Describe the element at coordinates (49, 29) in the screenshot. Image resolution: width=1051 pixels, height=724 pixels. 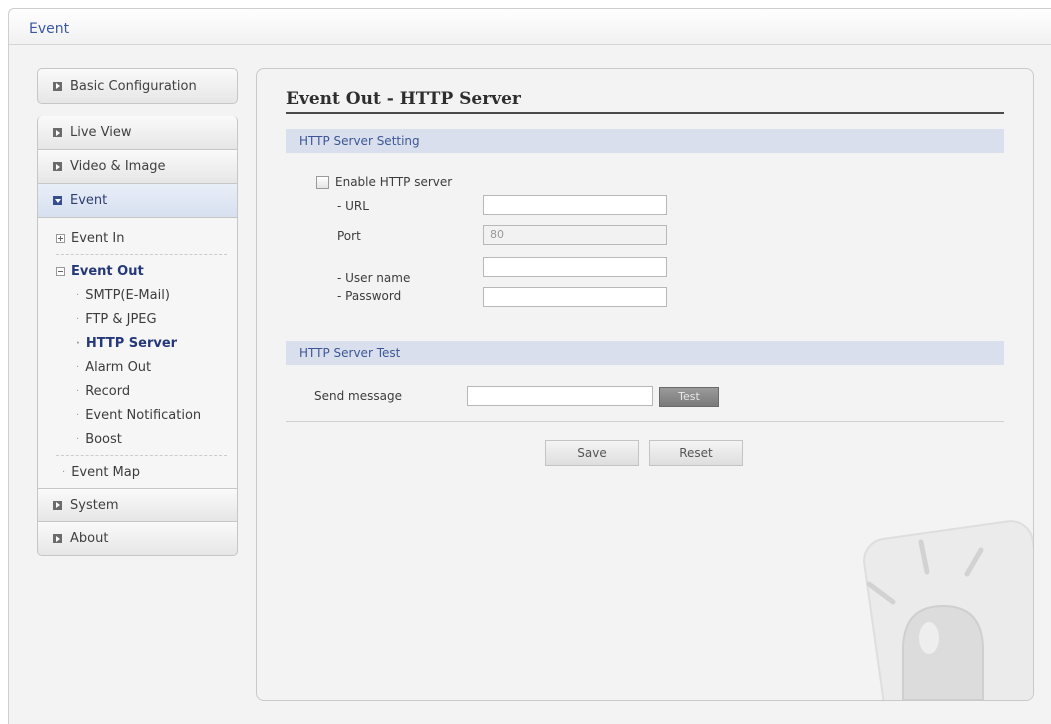
I see `page-header-title: Event` at that location.